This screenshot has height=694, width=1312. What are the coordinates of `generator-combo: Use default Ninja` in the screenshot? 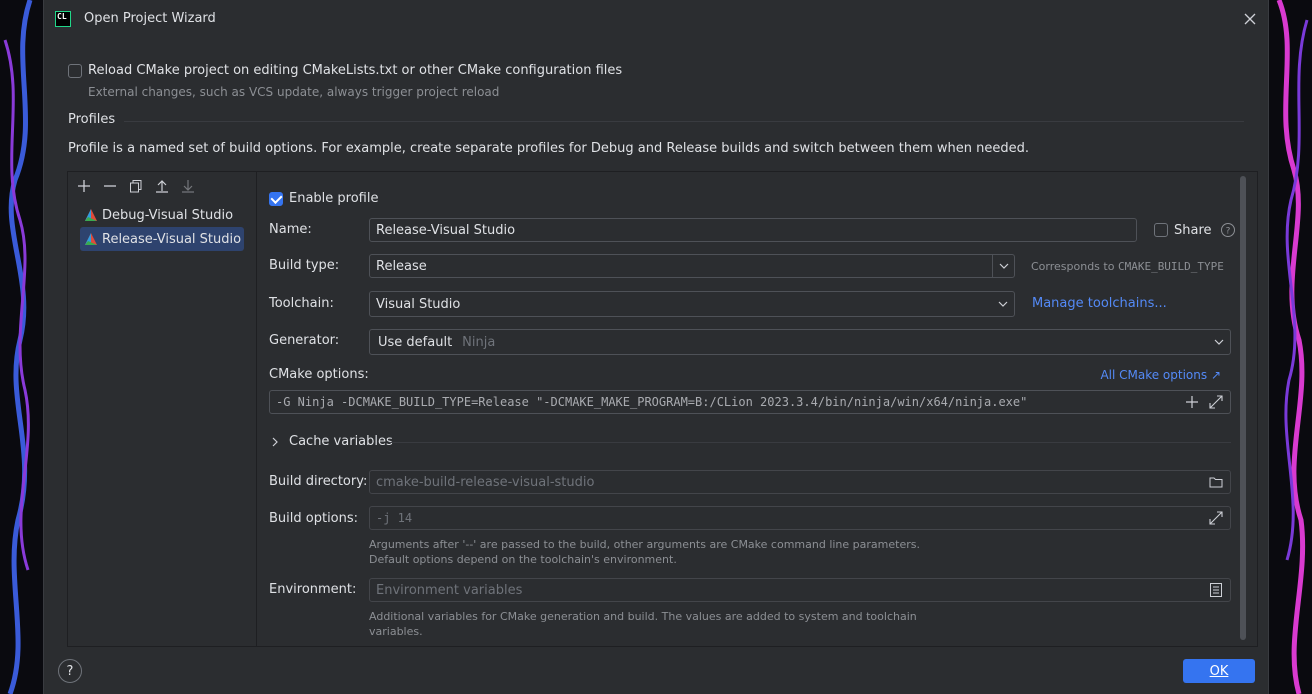 It's located at (800, 342).